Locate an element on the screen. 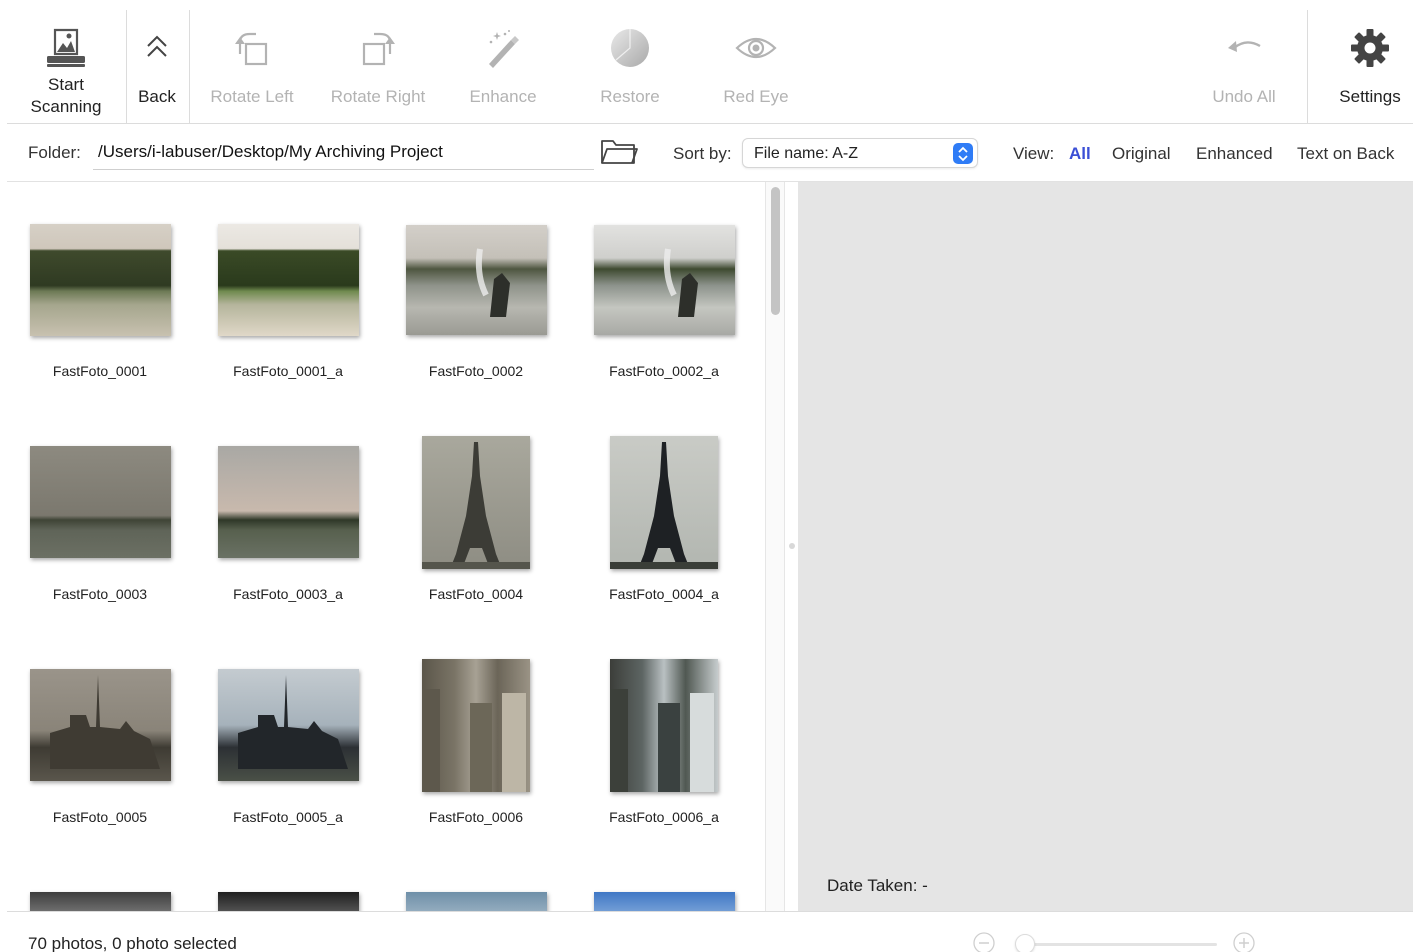 This screenshot has height=952, width=1413. folder-icon is located at coordinates (619, 152).